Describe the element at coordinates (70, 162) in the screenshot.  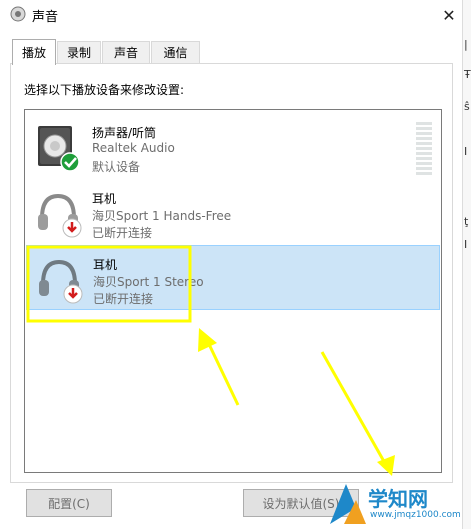
I see `check-badge-icon` at that location.